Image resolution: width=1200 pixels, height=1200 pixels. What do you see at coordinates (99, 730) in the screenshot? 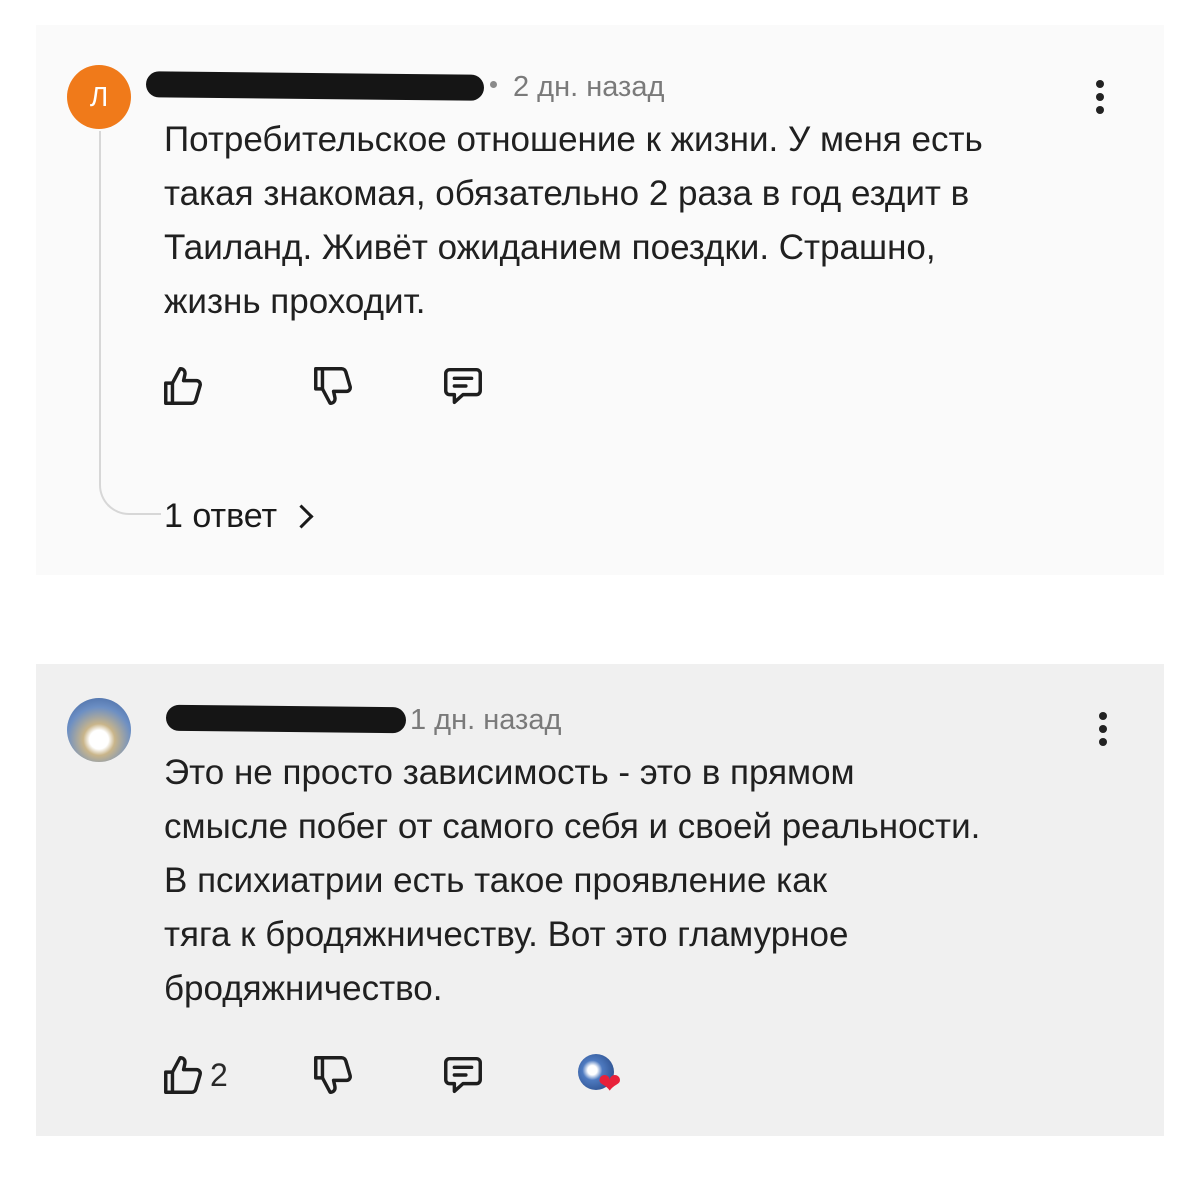
I see `avatar` at bounding box center [99, 730].